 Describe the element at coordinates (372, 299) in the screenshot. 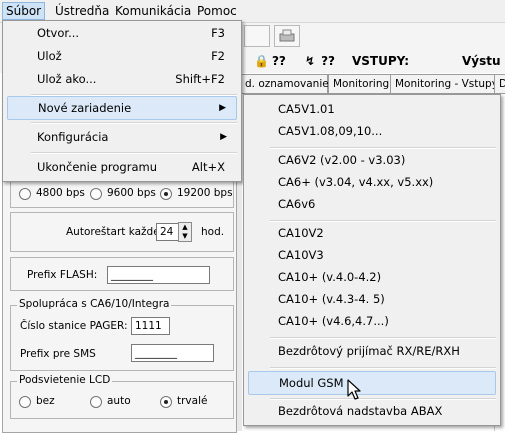

I see `device-item: CA10+ (v.4.3-4. 5)` at that location.